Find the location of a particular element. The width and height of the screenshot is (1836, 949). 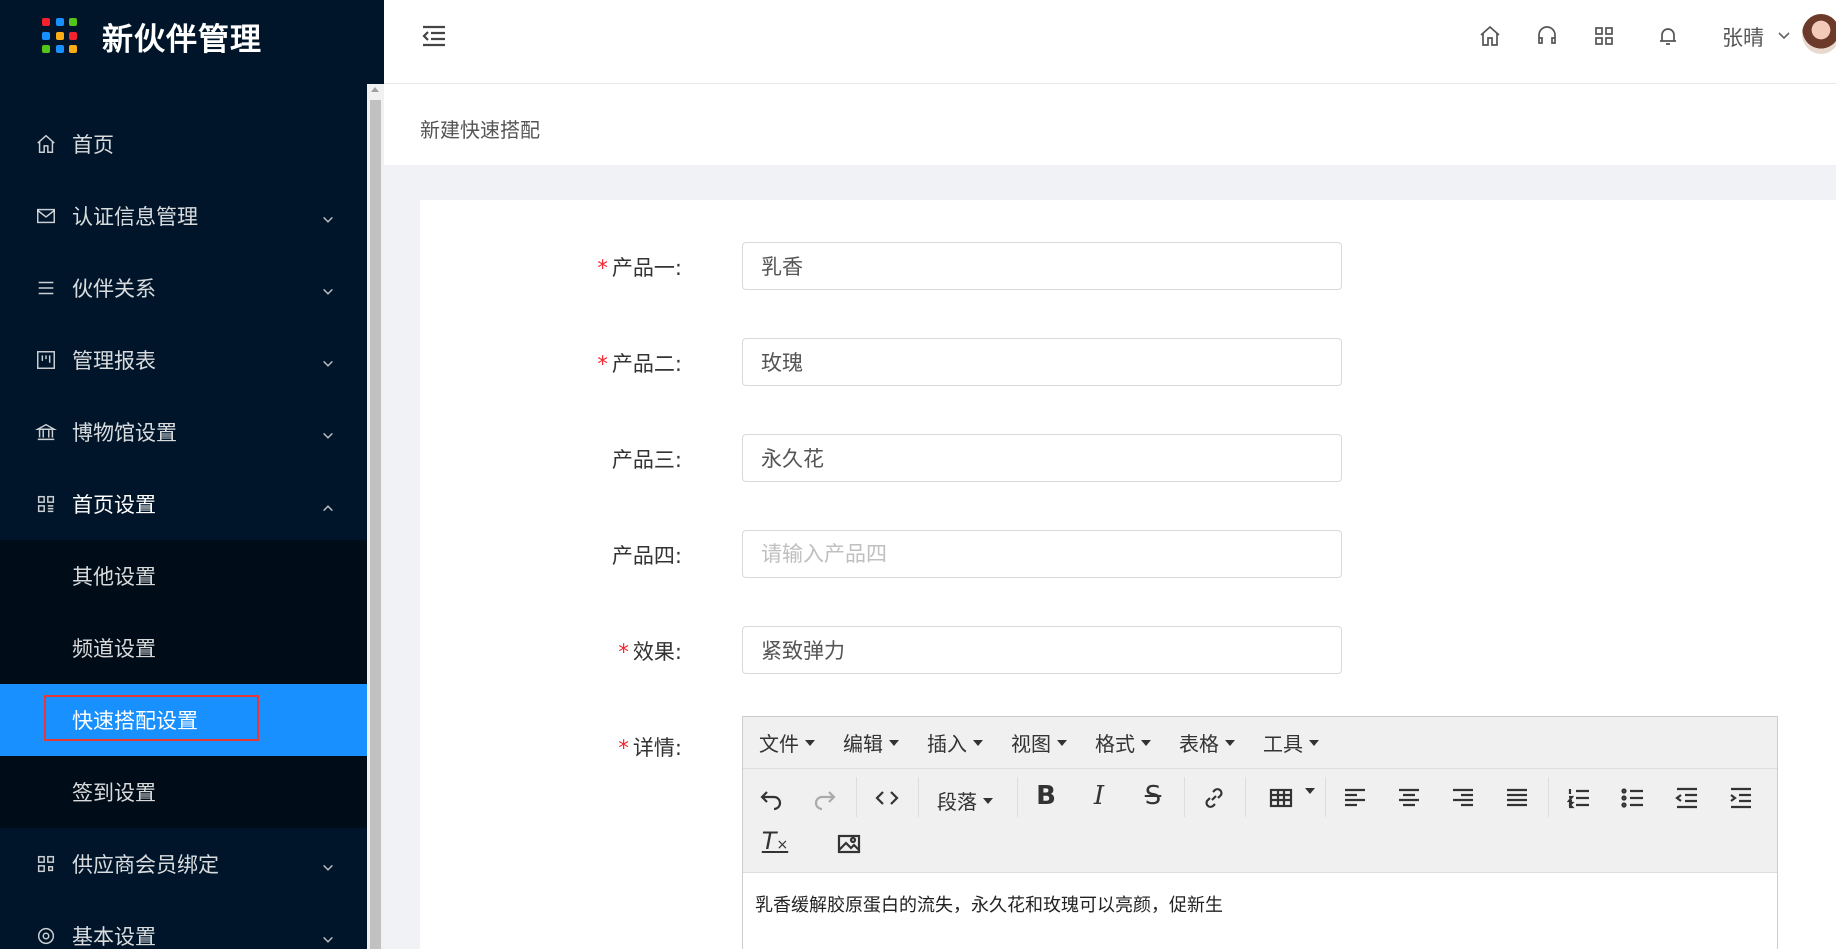

sidebar-item-channel-settings: 频道设置 is located at coordinates (183, 648).